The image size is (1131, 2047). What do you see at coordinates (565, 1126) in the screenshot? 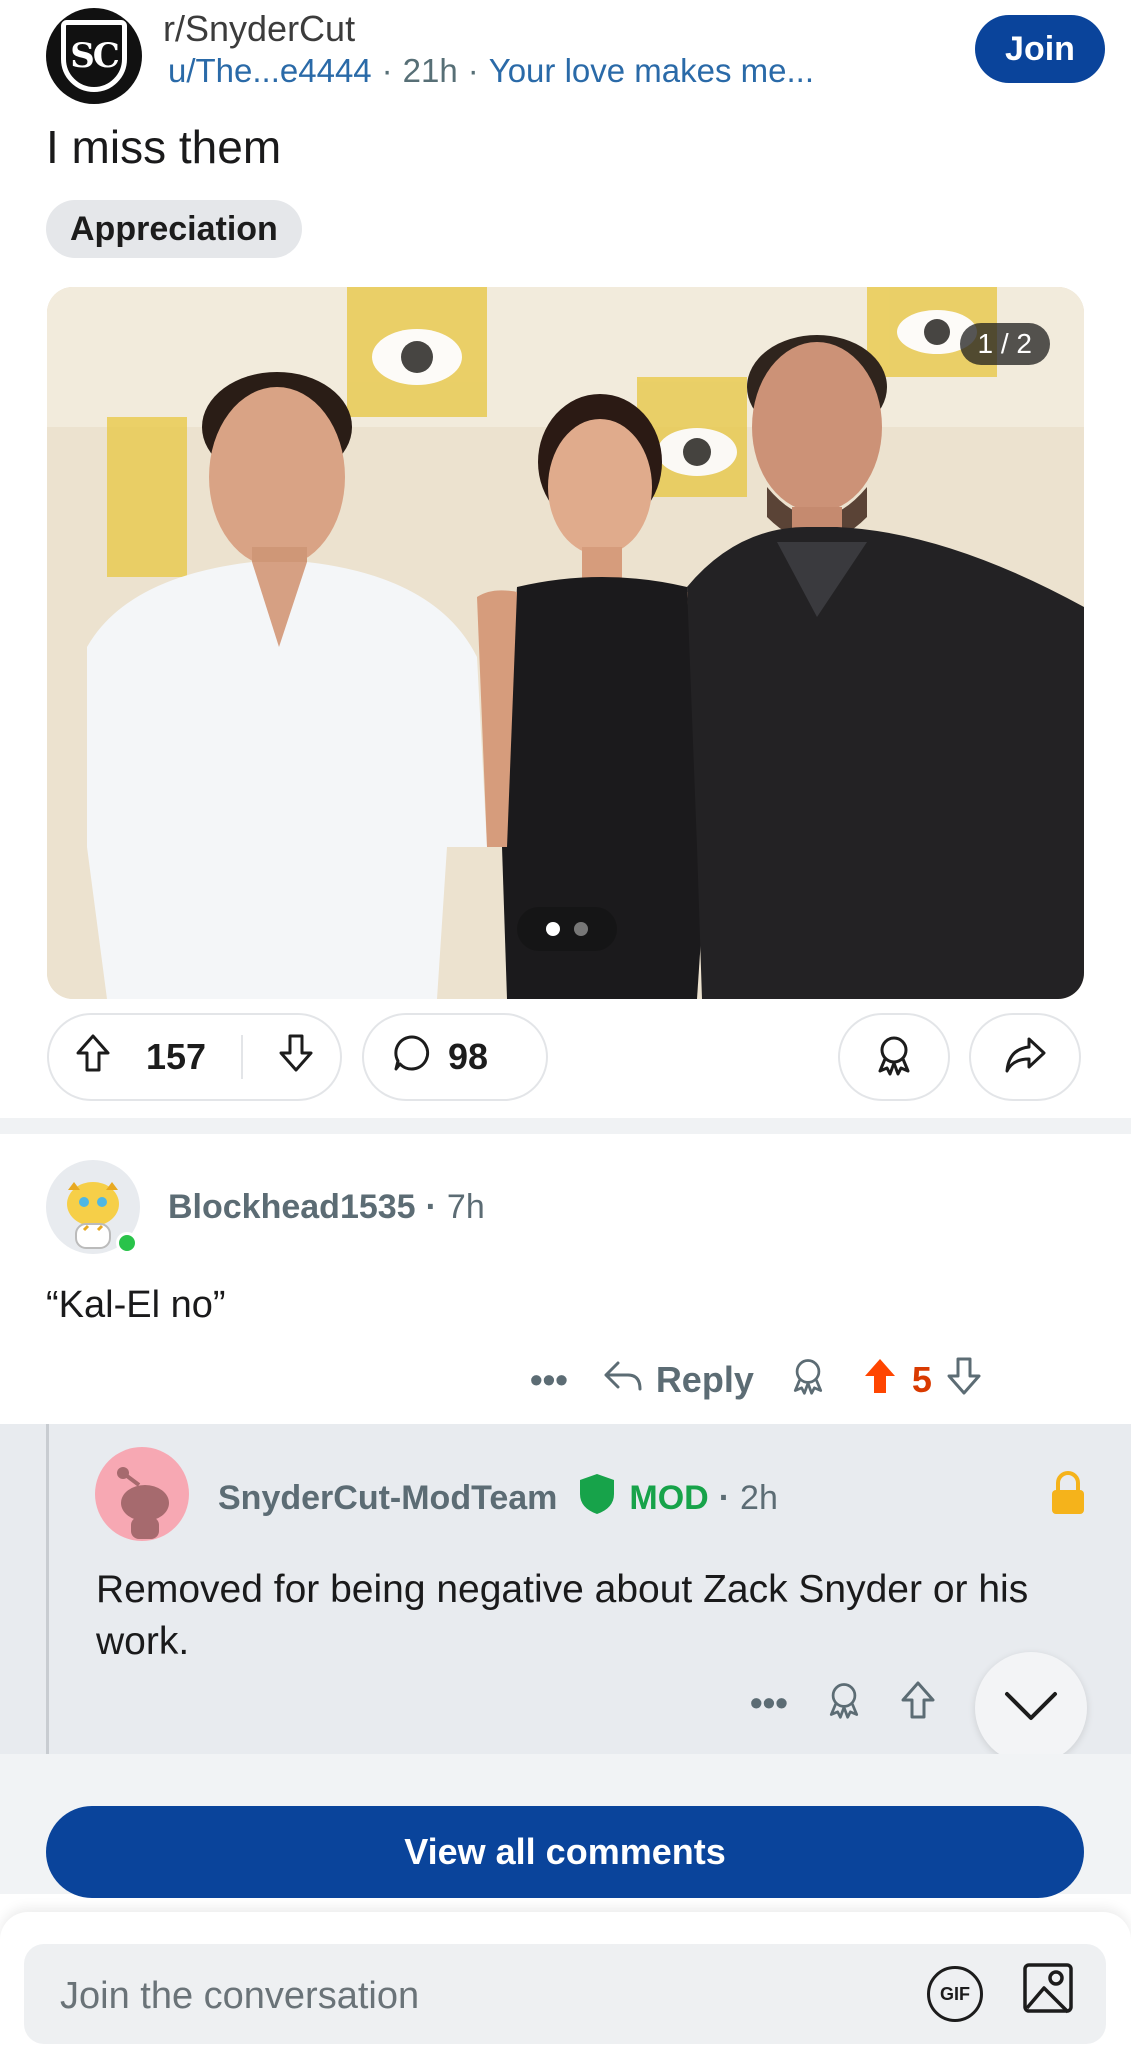
I see `section-separator` at bounding box center [565, 1126].